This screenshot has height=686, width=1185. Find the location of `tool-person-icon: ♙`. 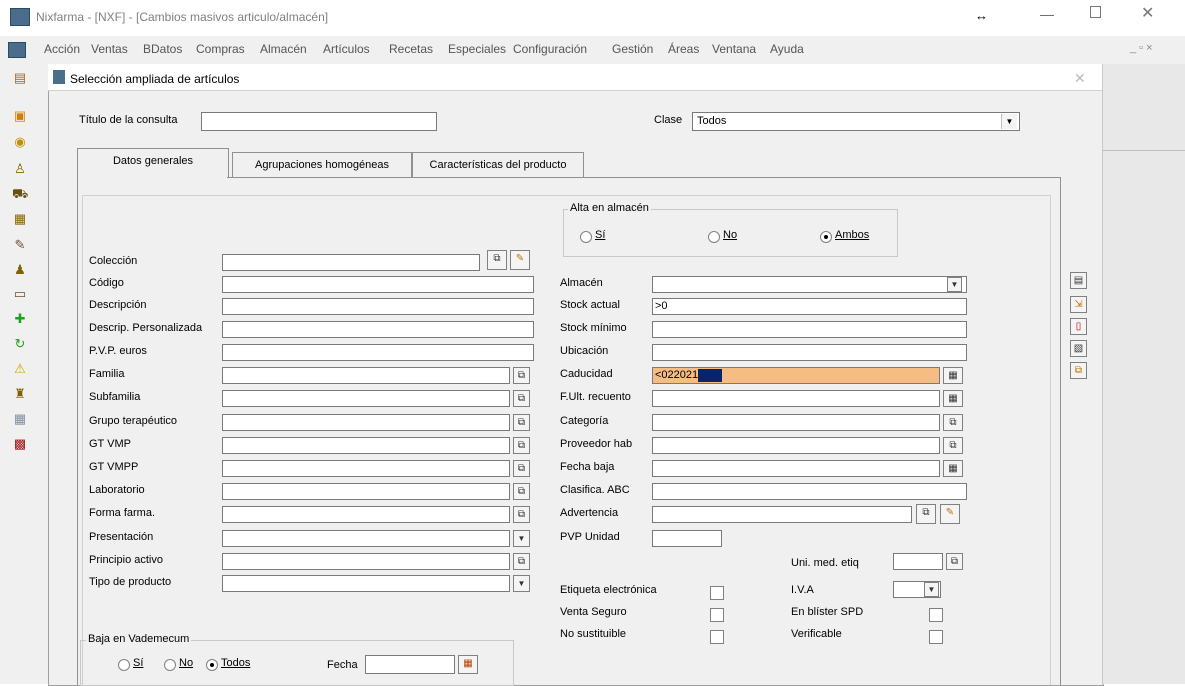

tool-person-icon: ♙ is located at coordinates (20, 169).